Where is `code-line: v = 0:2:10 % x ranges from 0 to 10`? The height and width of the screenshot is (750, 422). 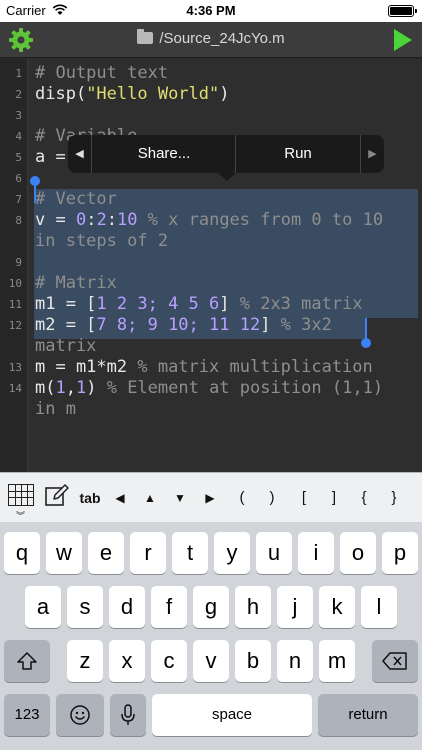
code-line: v = 0:2:10 % x ranges from 0 to 10 is located at coordinates (209, 220).